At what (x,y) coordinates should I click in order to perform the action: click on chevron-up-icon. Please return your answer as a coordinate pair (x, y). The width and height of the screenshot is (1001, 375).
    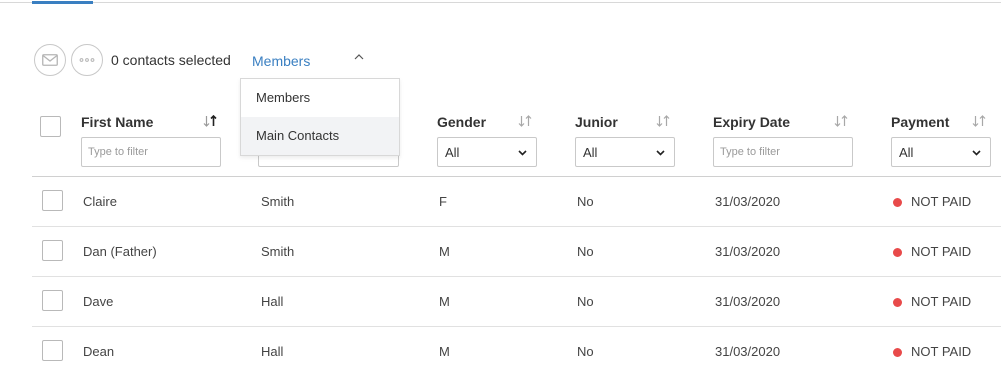
    Looking at the image, I should click on (359, 57).